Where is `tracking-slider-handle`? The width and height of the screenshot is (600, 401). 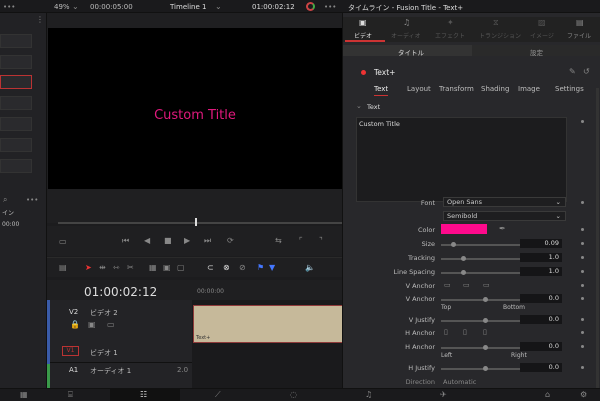 tracking-slider-handle is located at coordinates (463, 258).